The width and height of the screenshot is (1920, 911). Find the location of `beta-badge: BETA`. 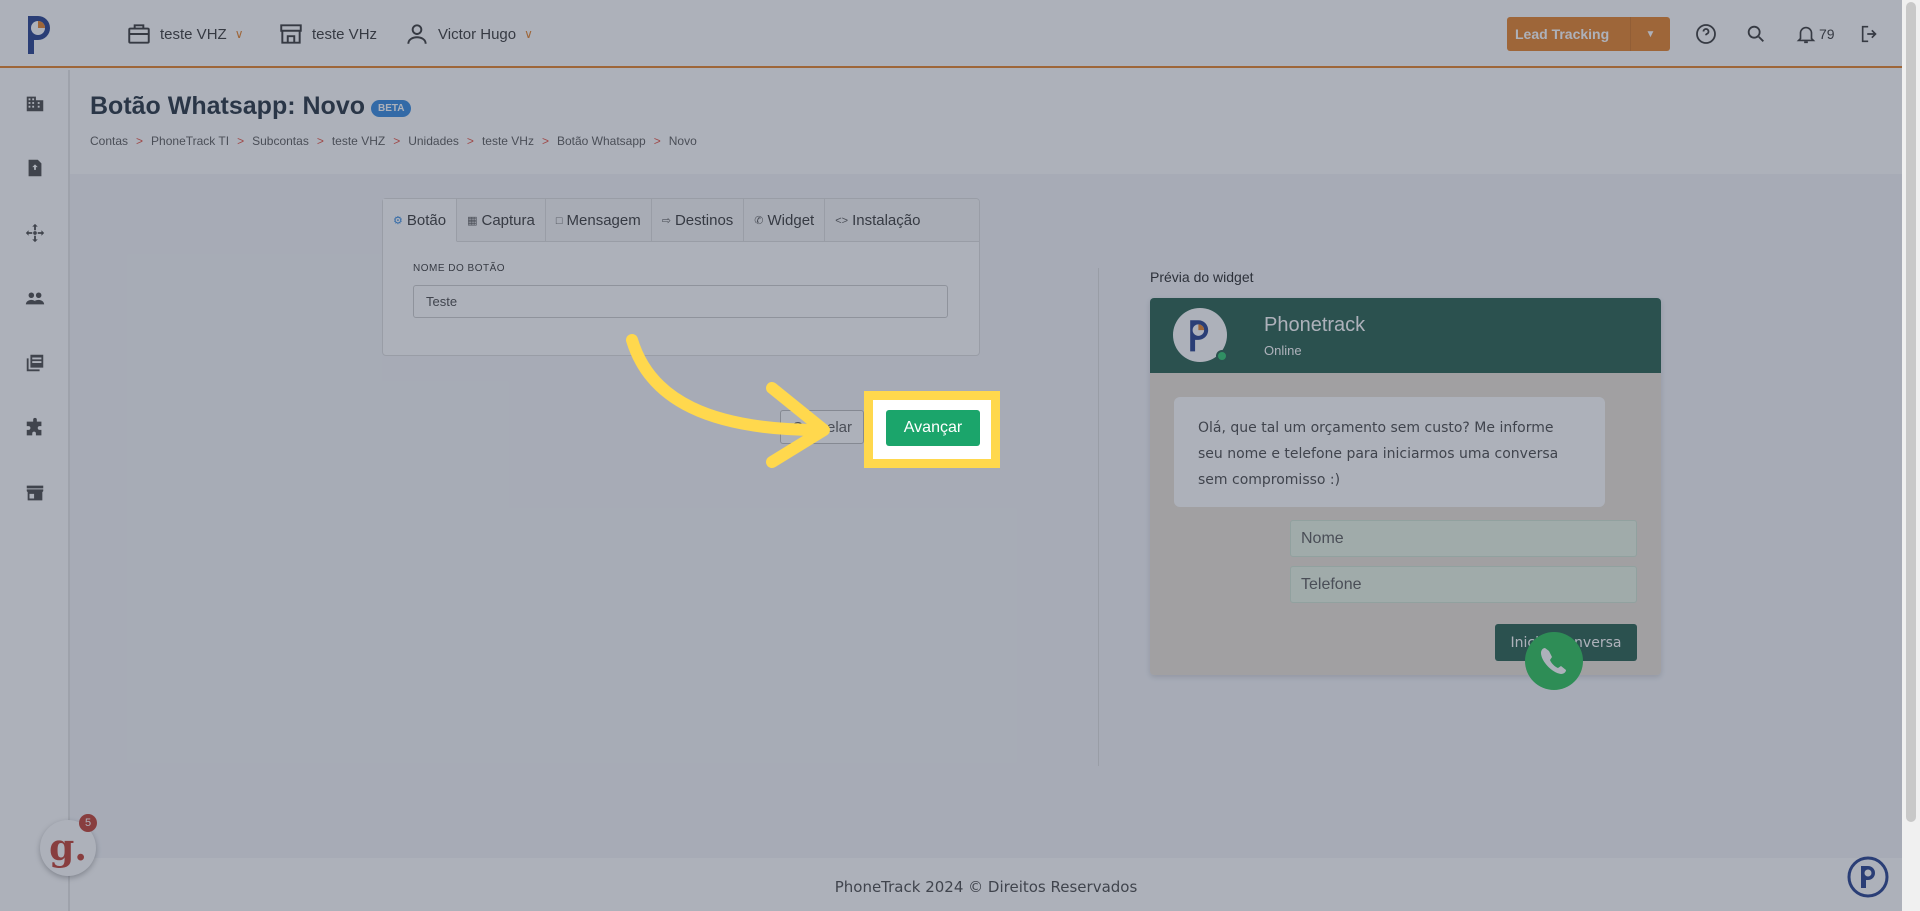

beta-badge: BETA is located at coordinates (391, 108).